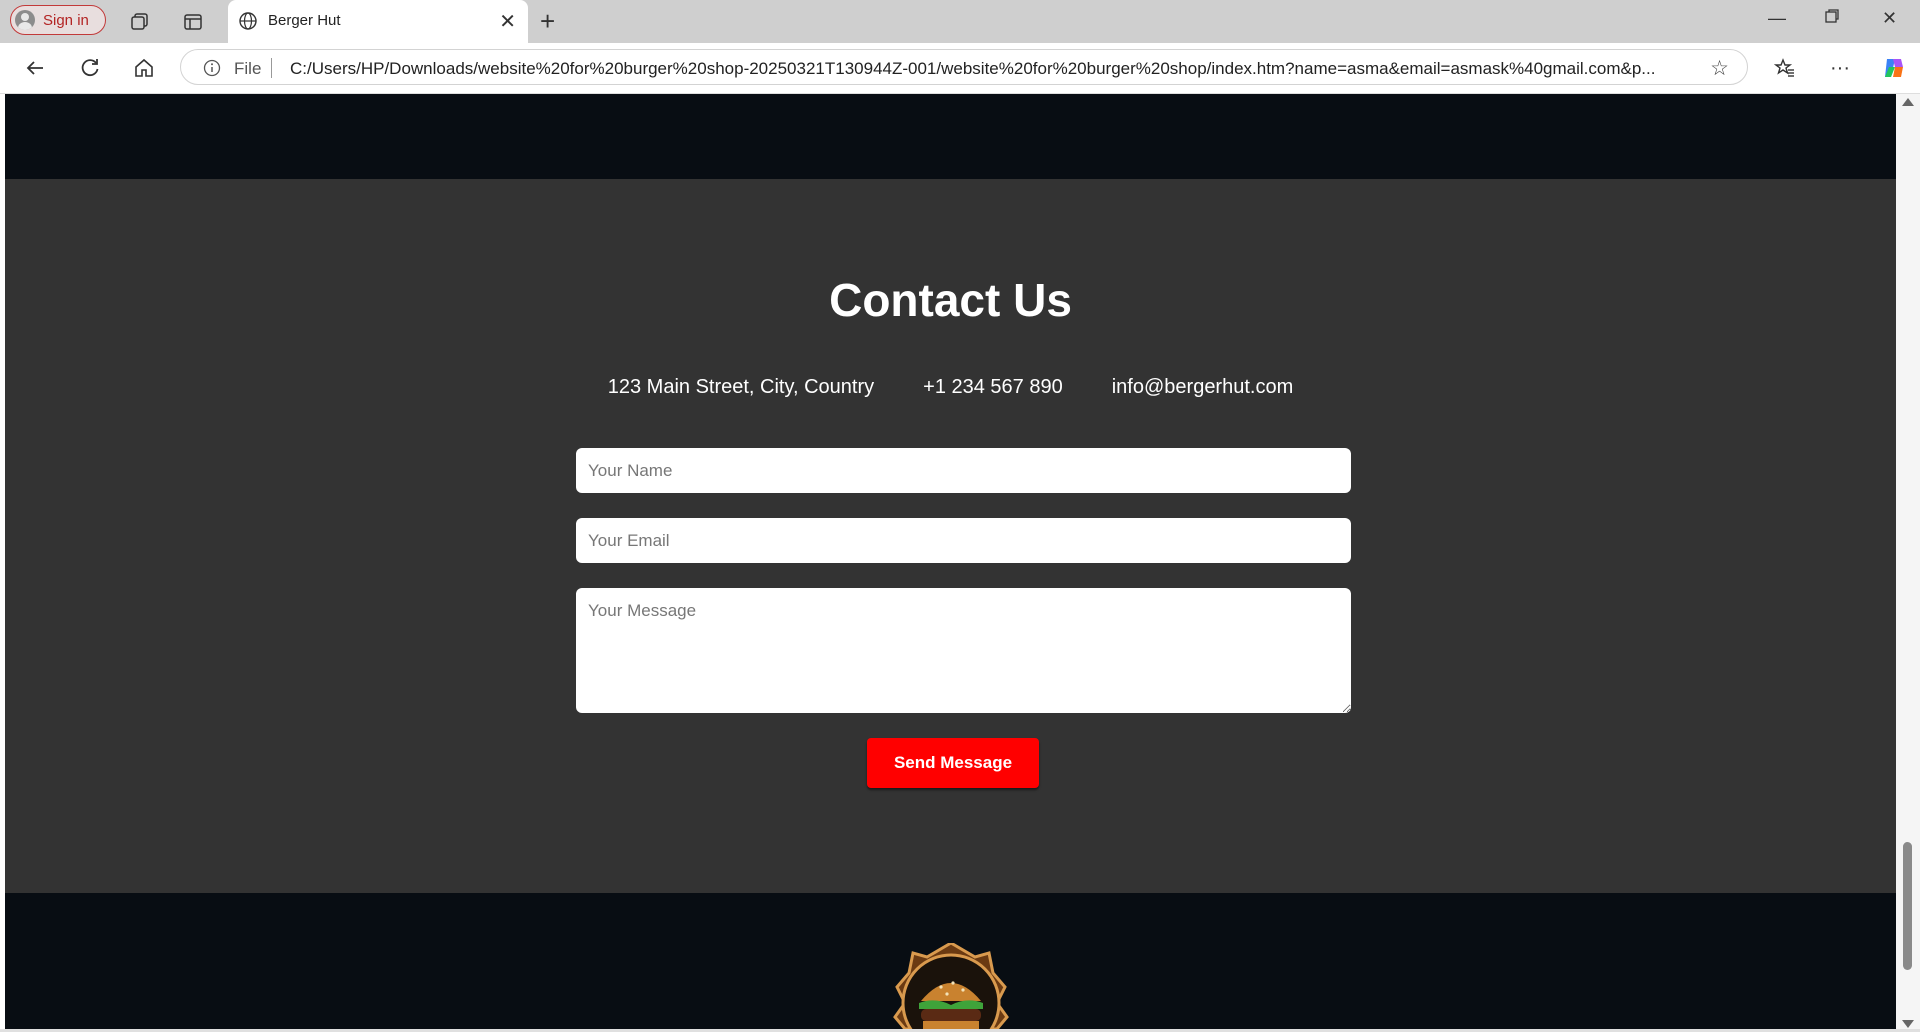  I want to click on contact-heading: Contact Us, so click(950, 300).